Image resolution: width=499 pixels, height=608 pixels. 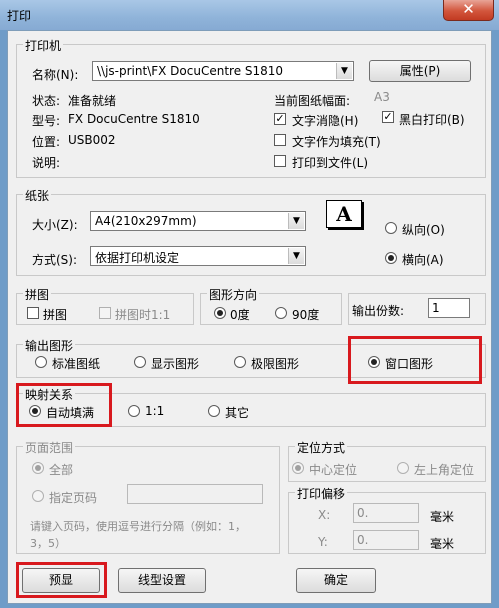 What do you see at coordinates (442, 544) in the screenshot?
I see `offset-y-unit: 毫米` at bounding box center [442, 544].